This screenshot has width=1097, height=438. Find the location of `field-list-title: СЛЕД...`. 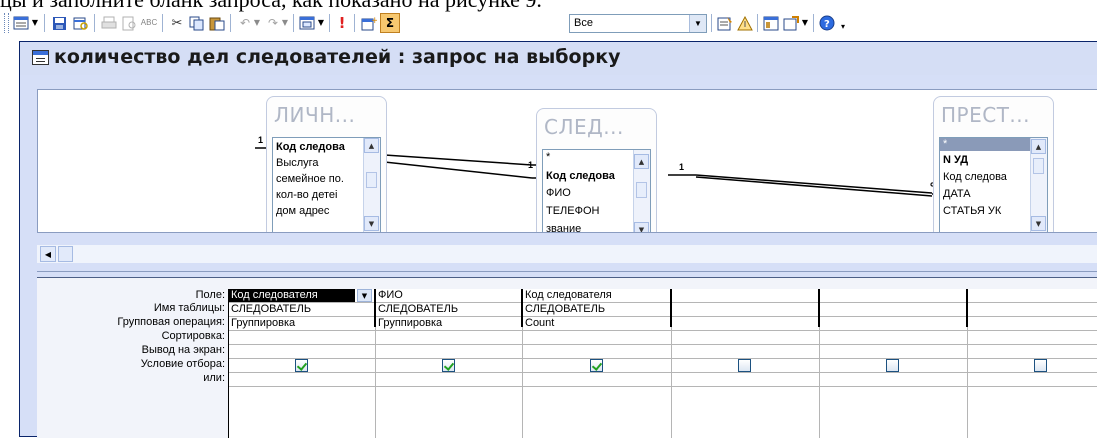

field-list-title: СЛЕД... is located at coordinates (584, 127).